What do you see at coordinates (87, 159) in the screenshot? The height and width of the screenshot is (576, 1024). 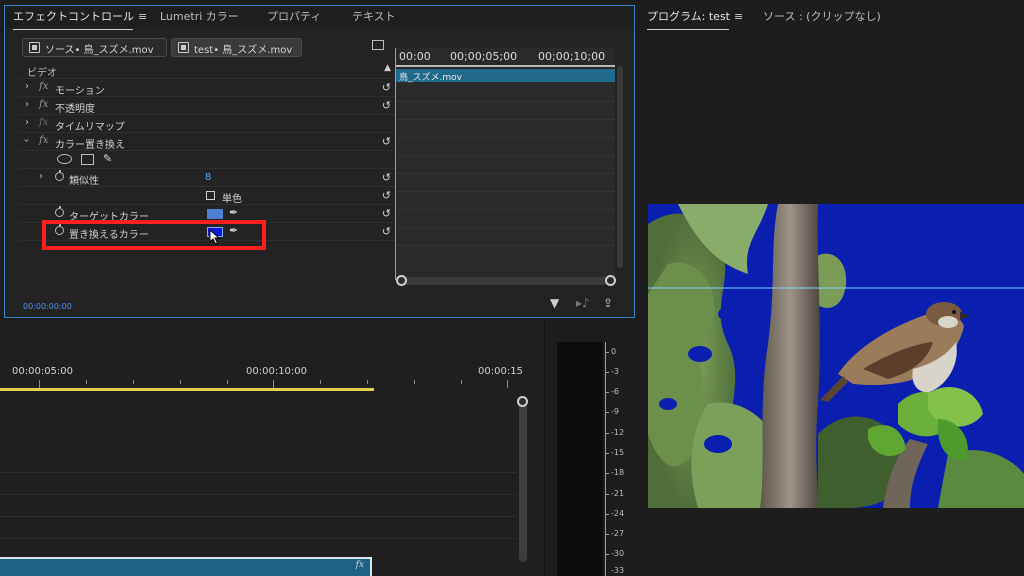 I see `rectangle-mask-icon` at bounding box center [87, 159].